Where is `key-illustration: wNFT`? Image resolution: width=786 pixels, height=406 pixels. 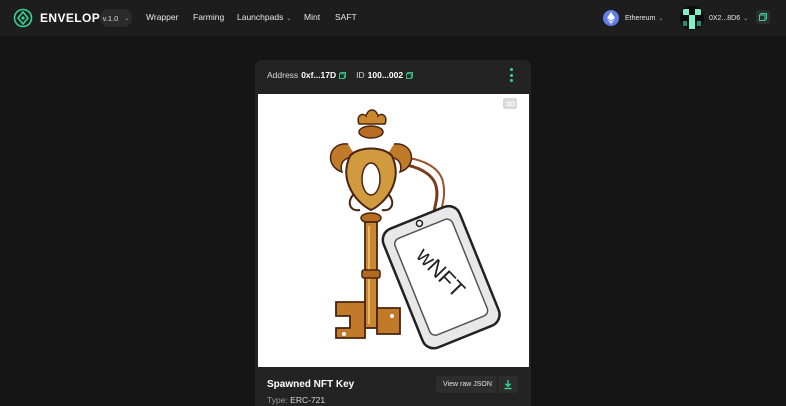 key-illustration: wNFT is located at coordinates (415, 229).